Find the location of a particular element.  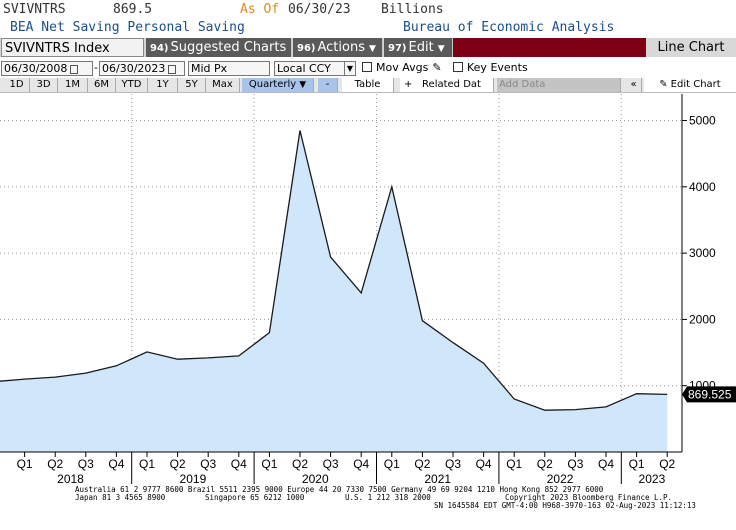

minus-button: - is located at coordinates (328, 85).